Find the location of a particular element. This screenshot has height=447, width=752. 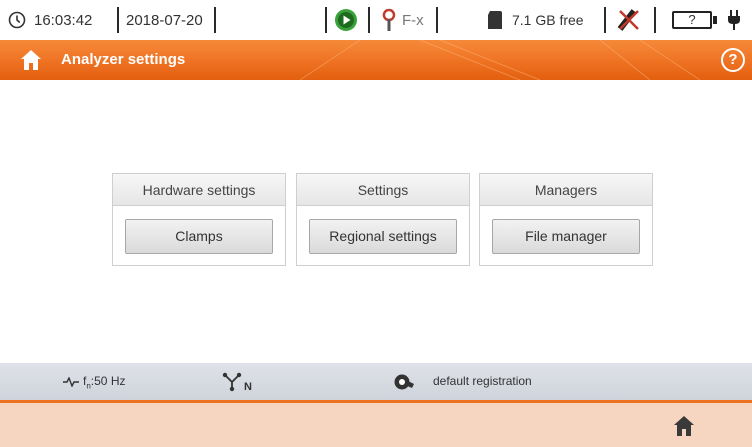

battery-icon: ? is located at coordinates (694, 20).